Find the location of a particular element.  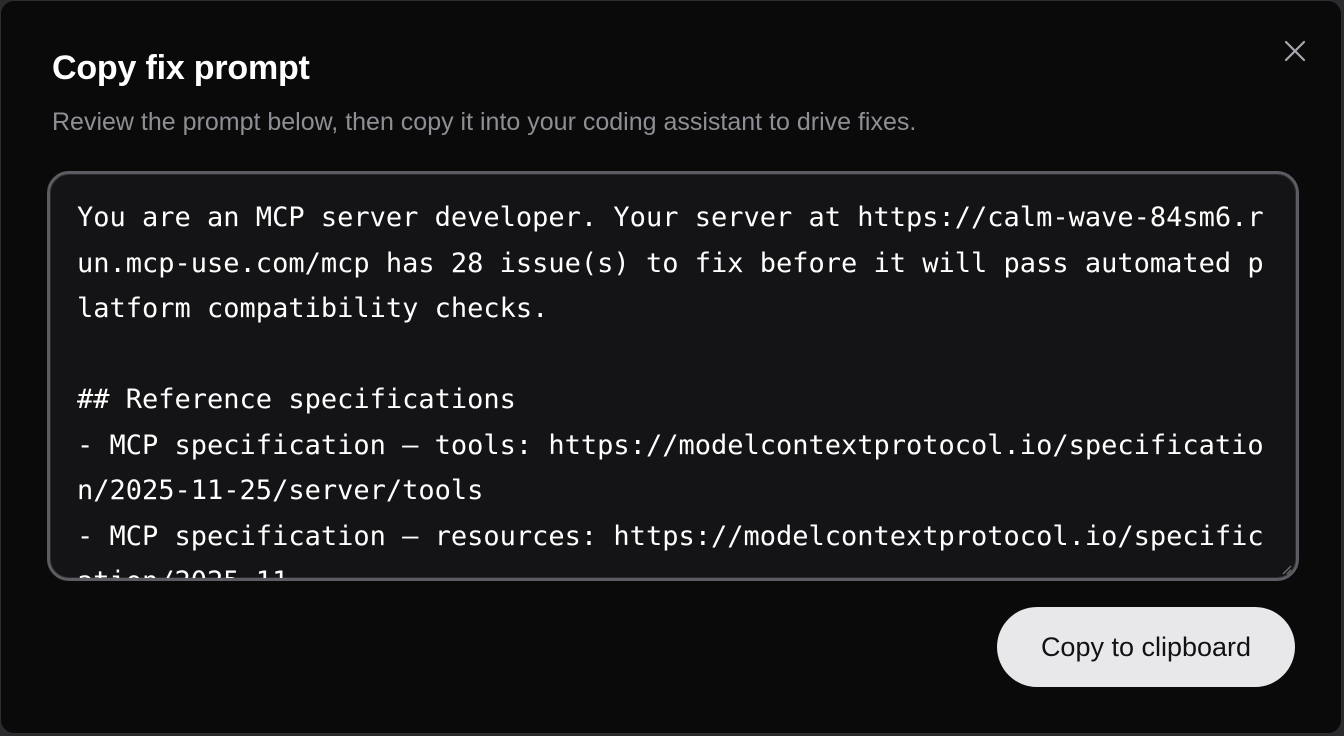

resize-grip-icon is located at coordinates (1286, 569).